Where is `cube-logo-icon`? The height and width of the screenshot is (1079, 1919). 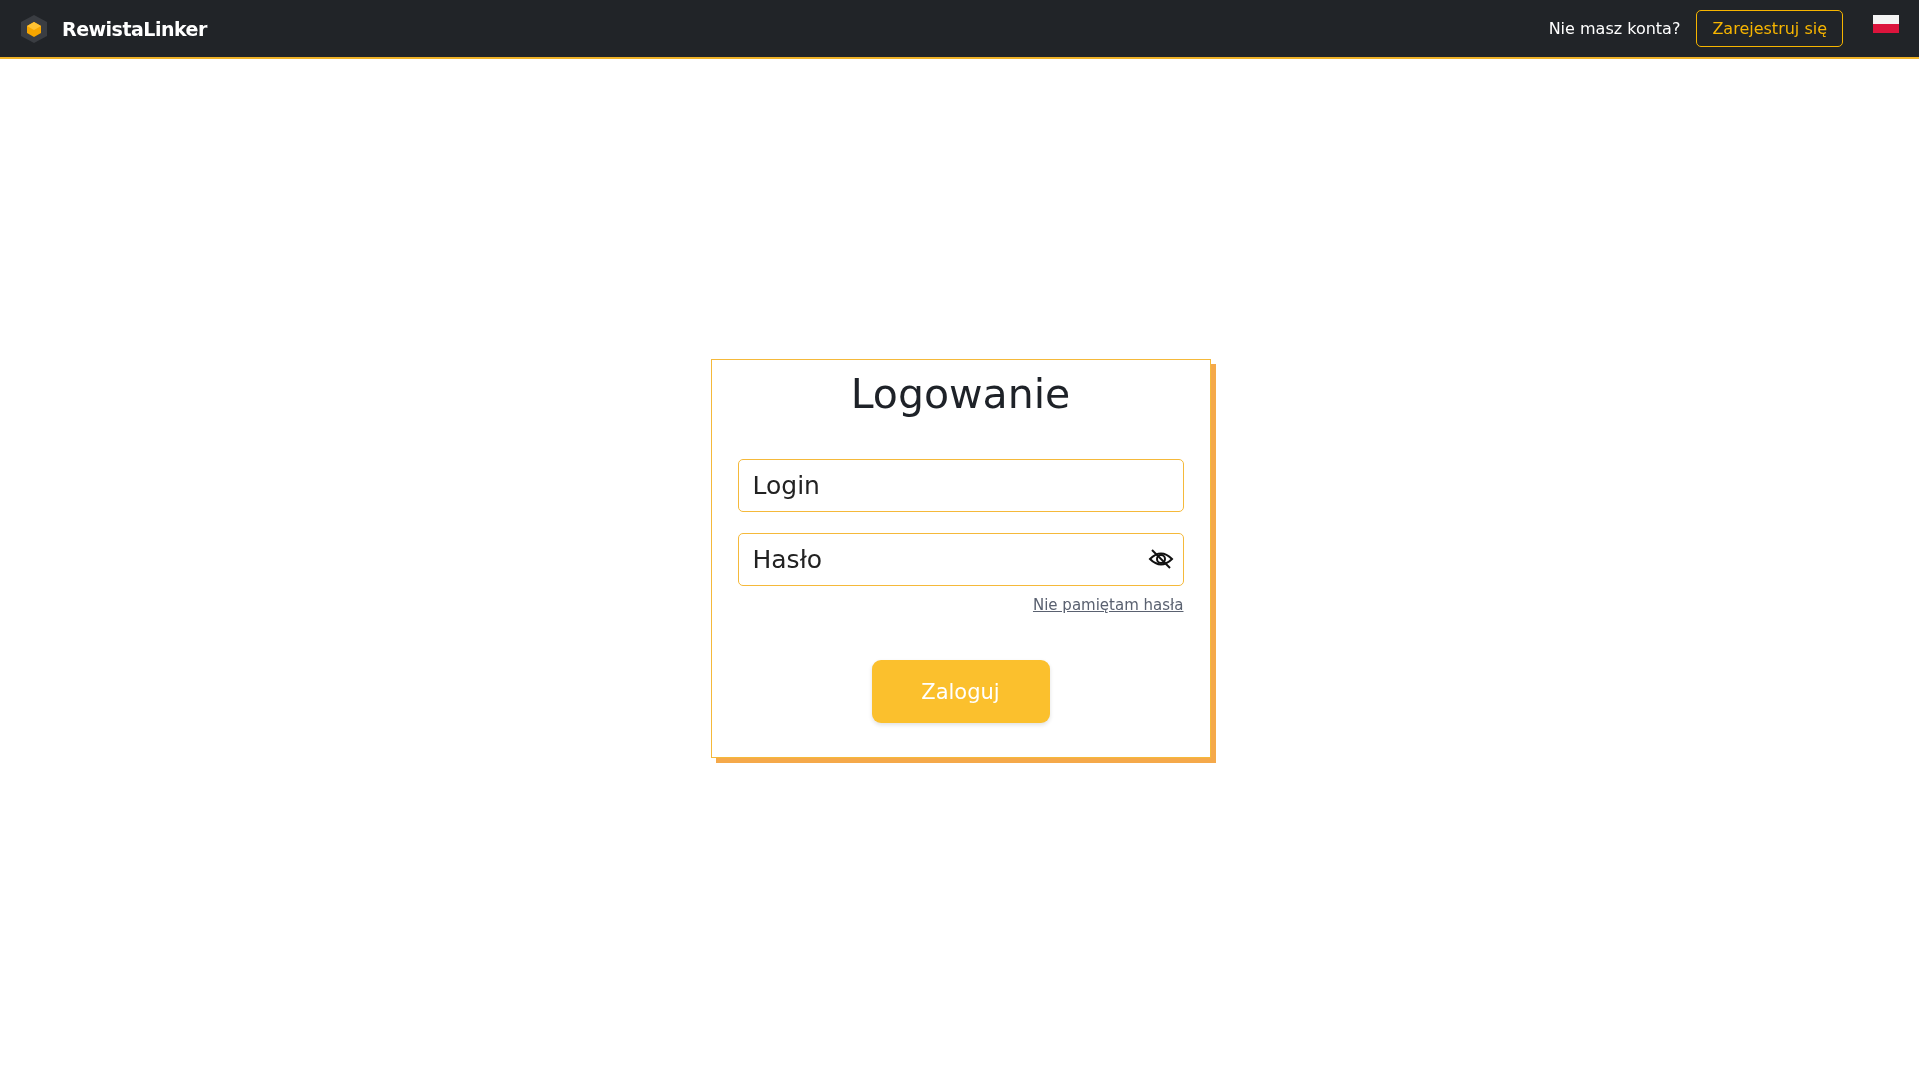 cube-logo-icon is located at coordinates (34, 28).